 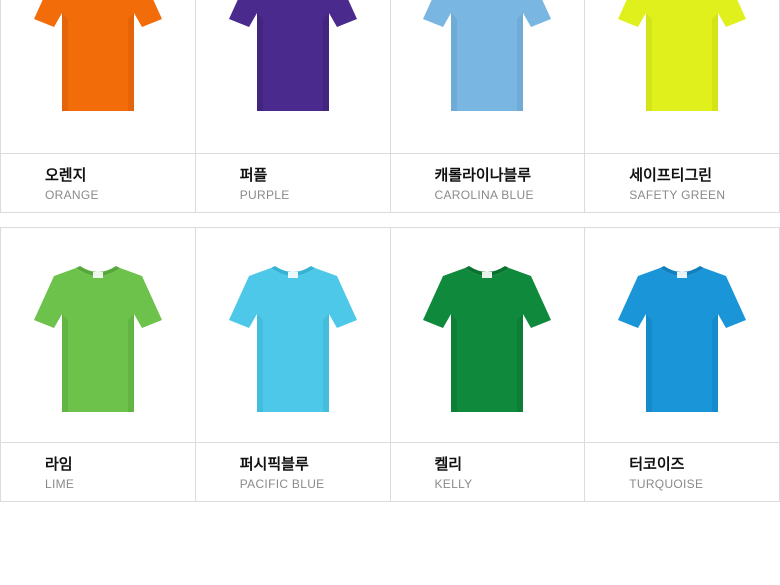 What do you see at coordinates (448, 464) in the screenshot?
I see `color-name-korean: 켈리` at bounding box center [448, 464].